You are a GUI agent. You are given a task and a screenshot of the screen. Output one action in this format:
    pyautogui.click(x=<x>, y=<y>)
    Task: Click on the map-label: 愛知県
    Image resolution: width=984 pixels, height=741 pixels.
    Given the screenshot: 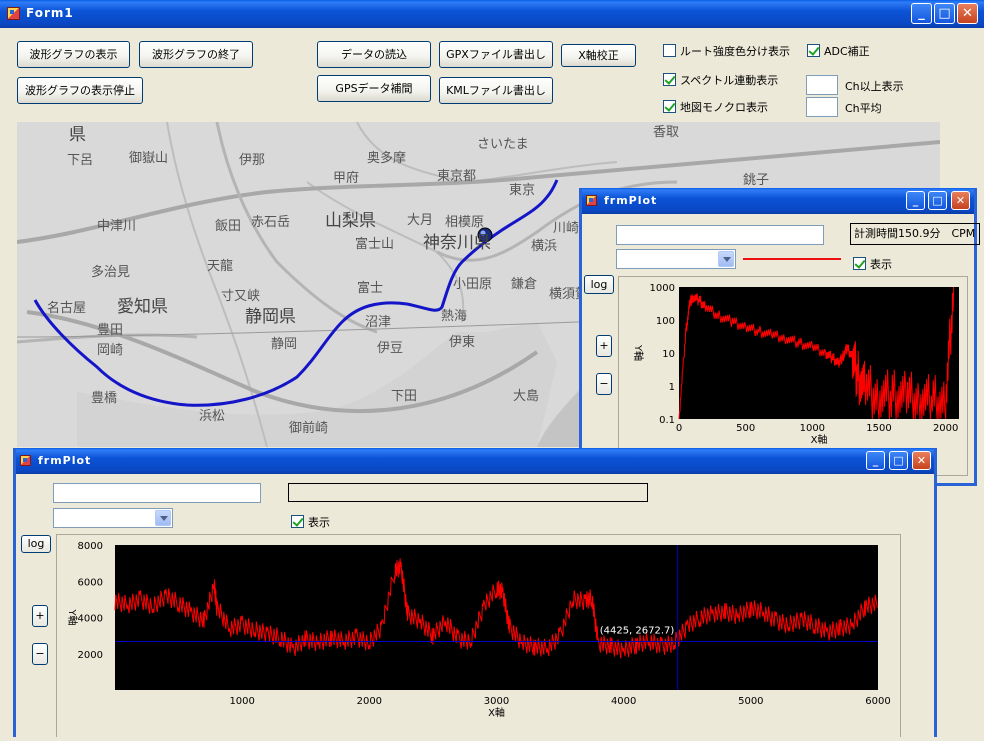 What is the action you would take?
    pyautogui.click(x=142, y=307)
    